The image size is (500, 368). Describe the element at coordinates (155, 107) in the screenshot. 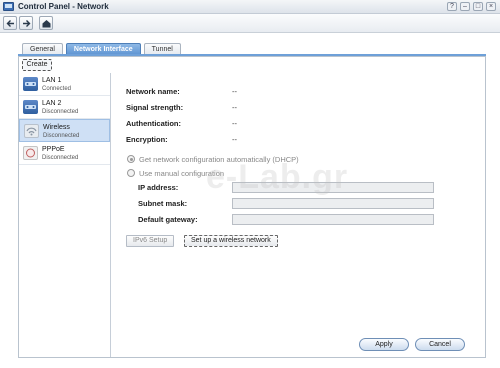

I see `signal-strength-label: Signal strength:` at that location.